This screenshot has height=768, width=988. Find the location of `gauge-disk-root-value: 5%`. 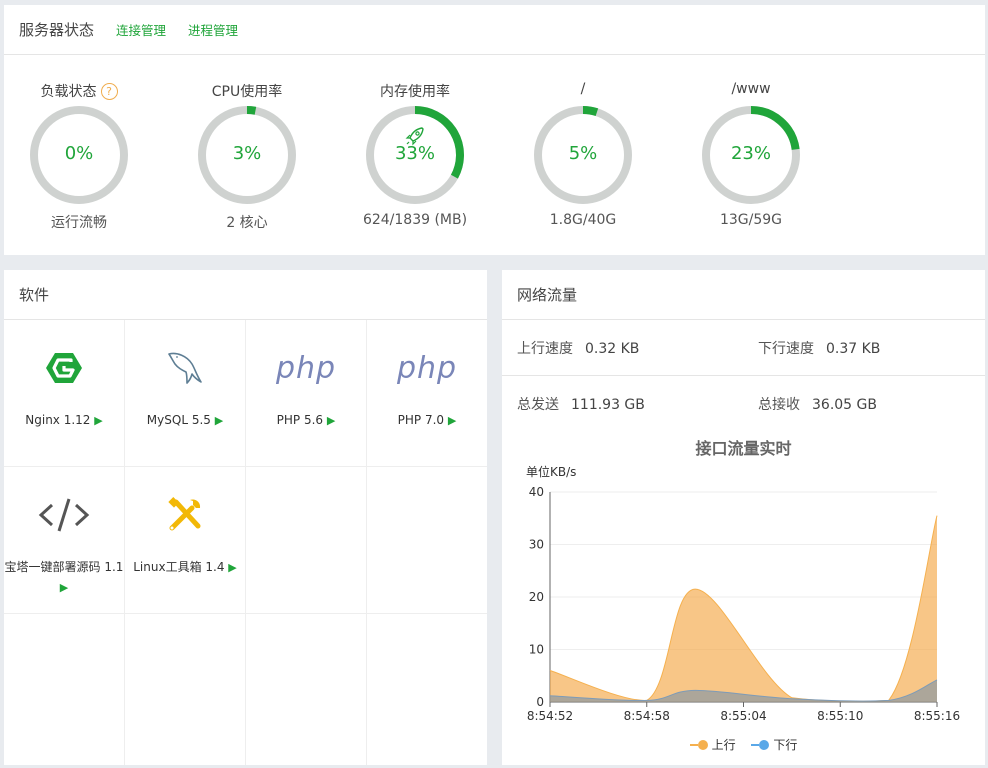

gauge-disk-root-value: 5% is located at coordinates (583, 153).